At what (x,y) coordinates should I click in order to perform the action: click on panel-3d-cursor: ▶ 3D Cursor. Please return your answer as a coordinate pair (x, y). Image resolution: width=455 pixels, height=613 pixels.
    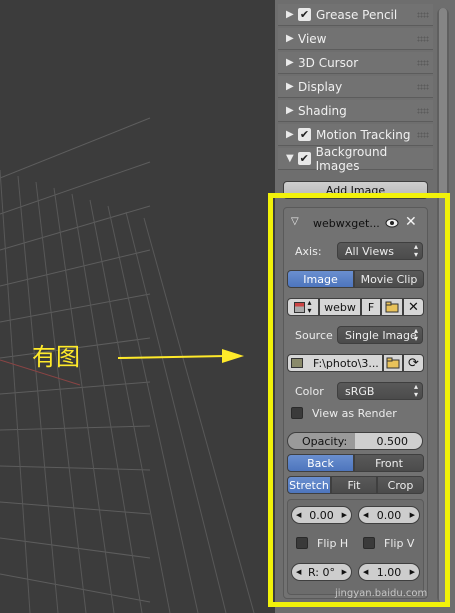
    Looking at the image, I should click on (355, 63).